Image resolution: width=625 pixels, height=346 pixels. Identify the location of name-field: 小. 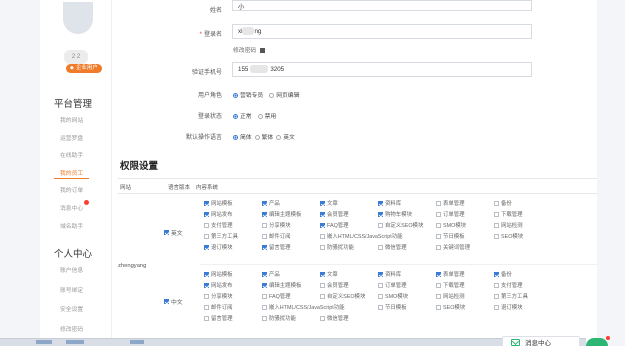
(382, 5).